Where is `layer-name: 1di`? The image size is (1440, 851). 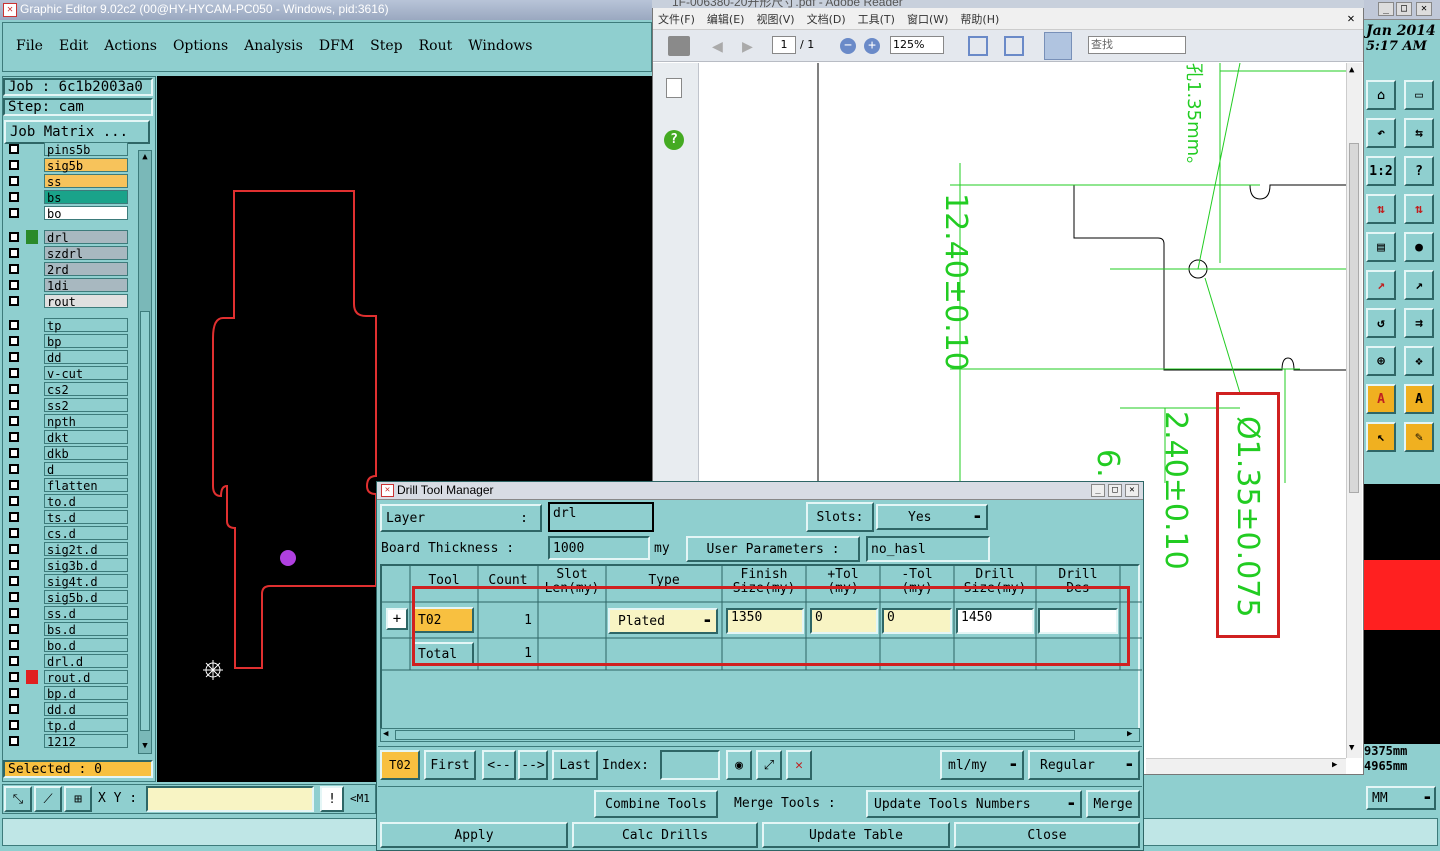 layer-name: 1di is located at coordinates (86, 285).